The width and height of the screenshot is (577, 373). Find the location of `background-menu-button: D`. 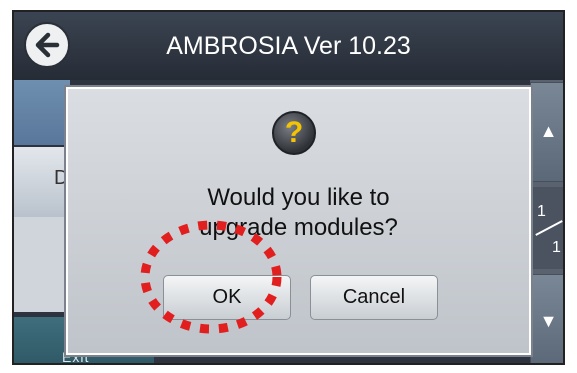

background-menu-button: D is located at coordinates (42, 182).